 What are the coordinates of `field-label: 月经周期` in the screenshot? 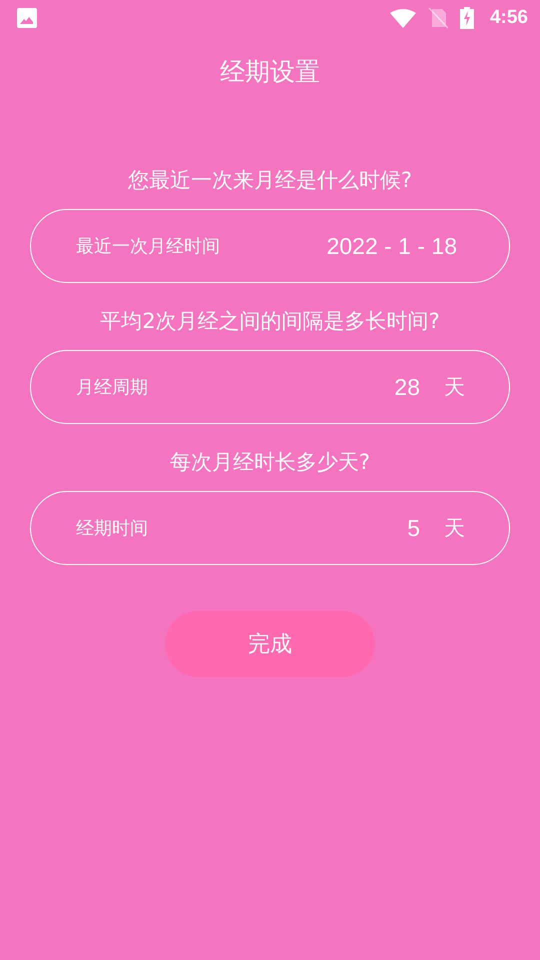 It's located at (112, 387).